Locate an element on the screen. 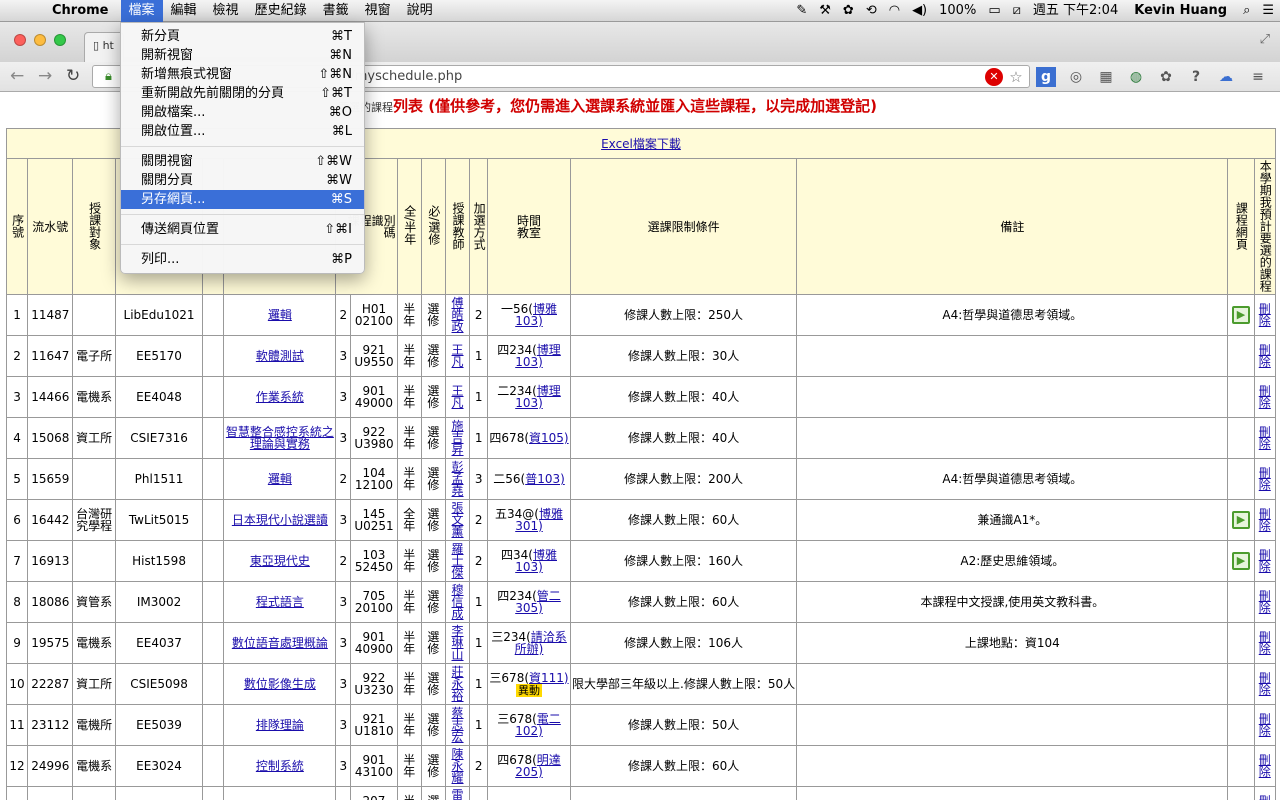 Image resolution: width=1280 pixels, height=800 pixels. forward-icon: → is located at coordinates (45, 76).